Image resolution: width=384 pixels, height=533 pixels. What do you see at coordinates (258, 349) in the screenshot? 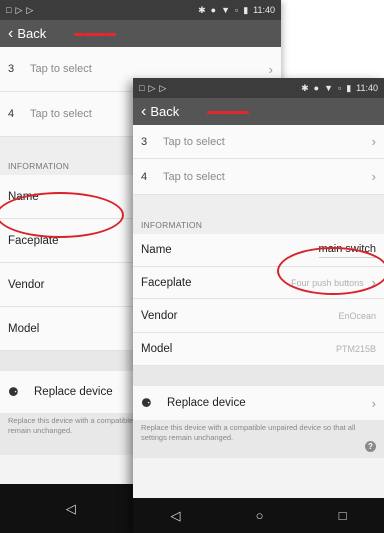
I see `model-row: Model PTM215B` at bounding box center [258, 349].